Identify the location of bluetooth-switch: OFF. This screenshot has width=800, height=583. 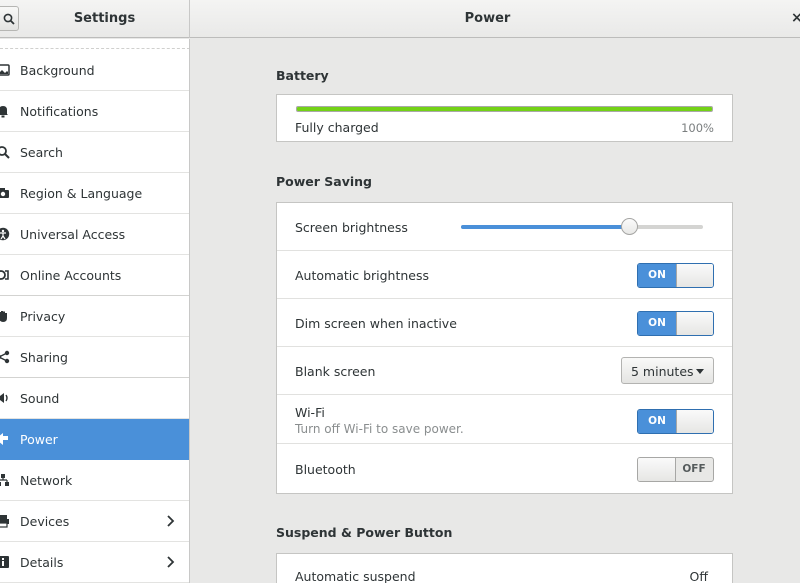
(675, 469).